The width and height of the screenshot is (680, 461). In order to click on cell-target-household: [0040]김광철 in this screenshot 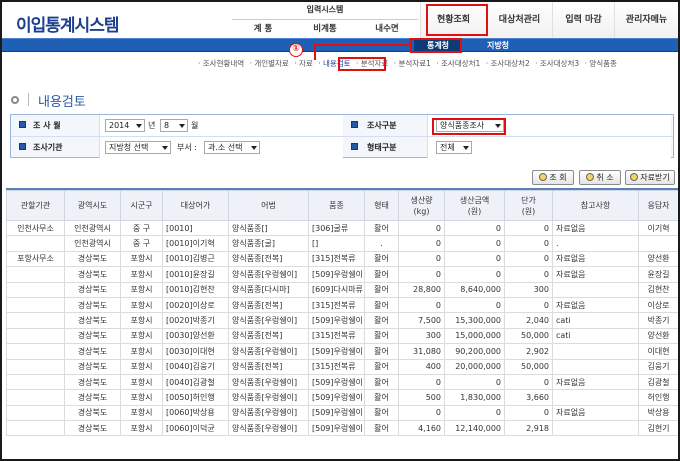, I will do `click(195, 382)`.